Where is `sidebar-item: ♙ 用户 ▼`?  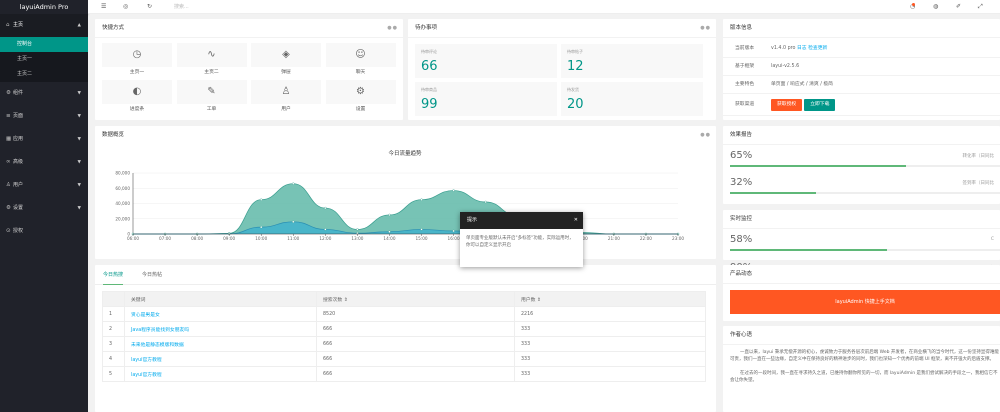
sidebar-item: ♙ 用户 ▼ is located at coordinates (44, 185).